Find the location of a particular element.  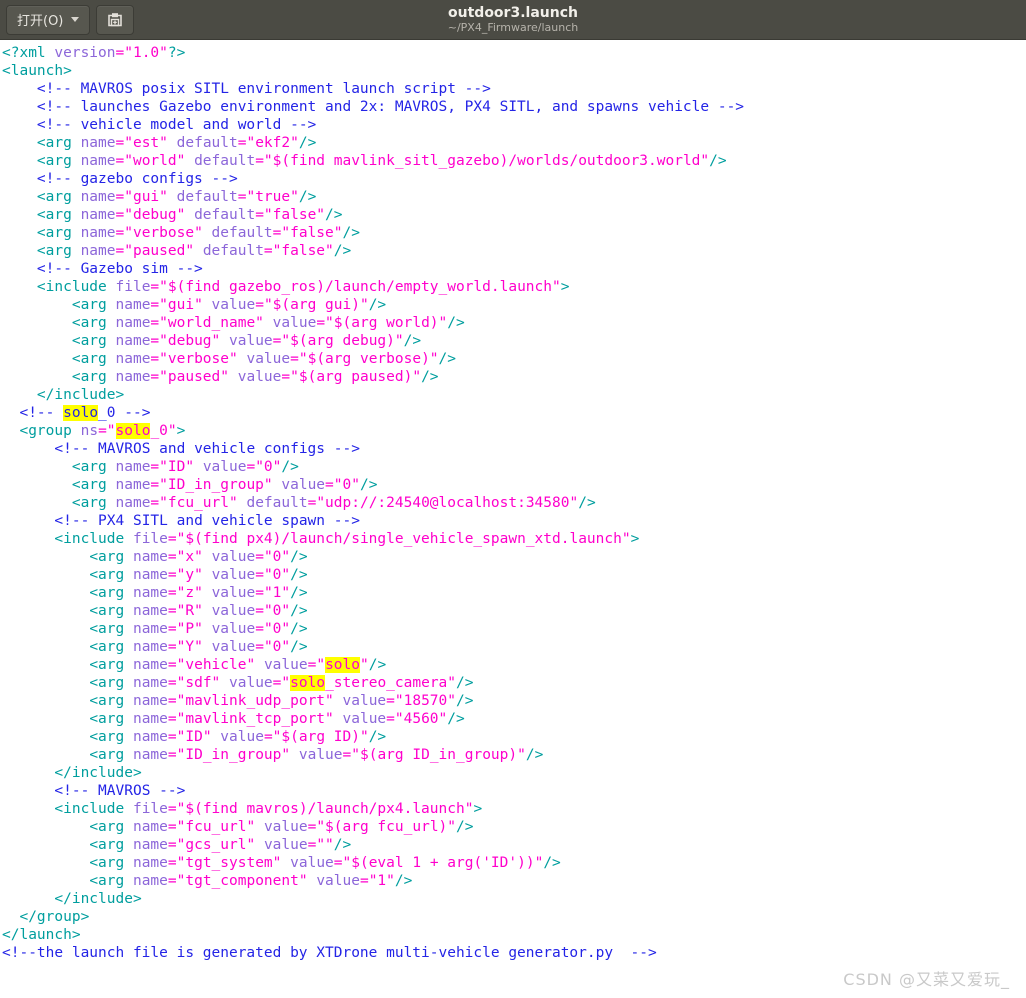

code-line: <arg name="debug" value="$(arg debug)"/> is located at coordinates (246, 341).